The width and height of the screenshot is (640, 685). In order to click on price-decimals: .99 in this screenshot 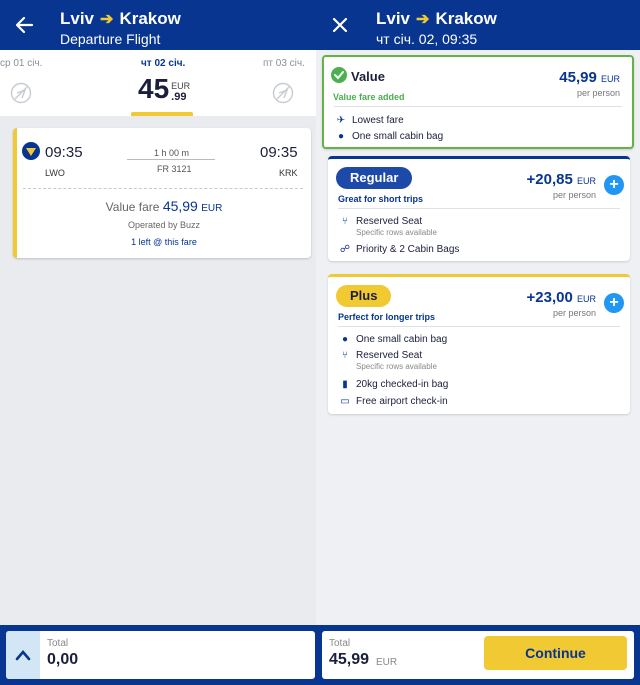, I will do `click(179, 97)`.